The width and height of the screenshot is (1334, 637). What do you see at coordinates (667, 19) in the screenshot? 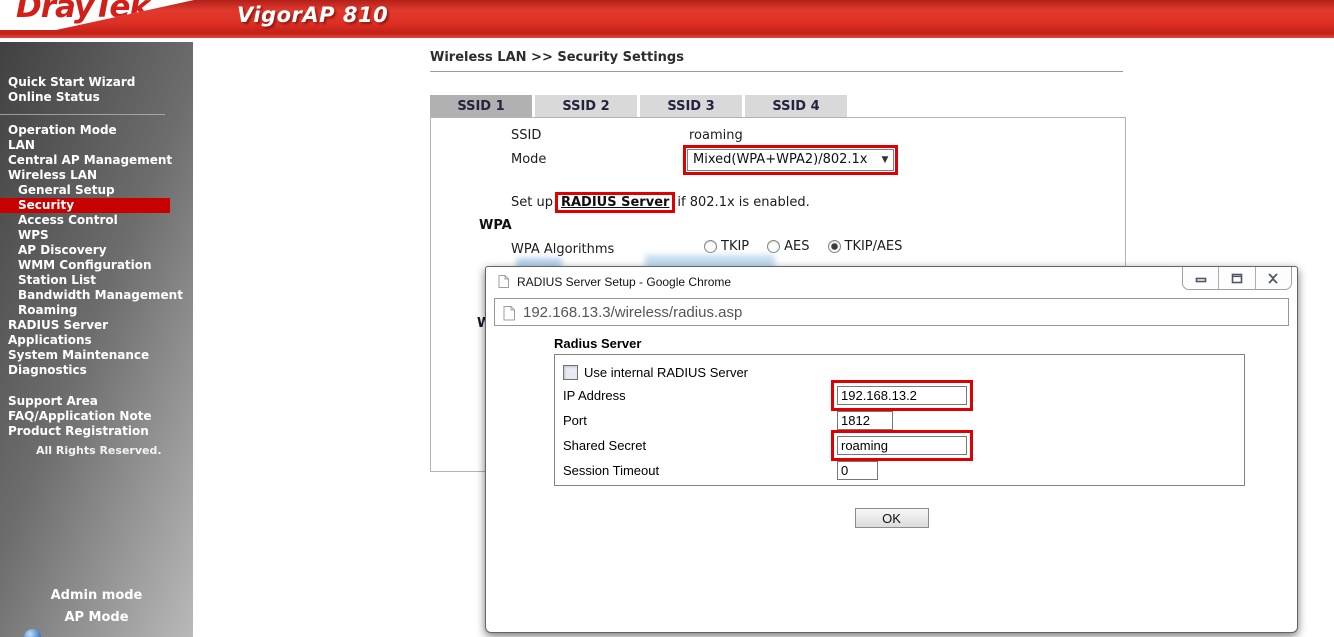
I see `header-banner: DrayTek VigorAP 810` at bounding box center [667, 19].